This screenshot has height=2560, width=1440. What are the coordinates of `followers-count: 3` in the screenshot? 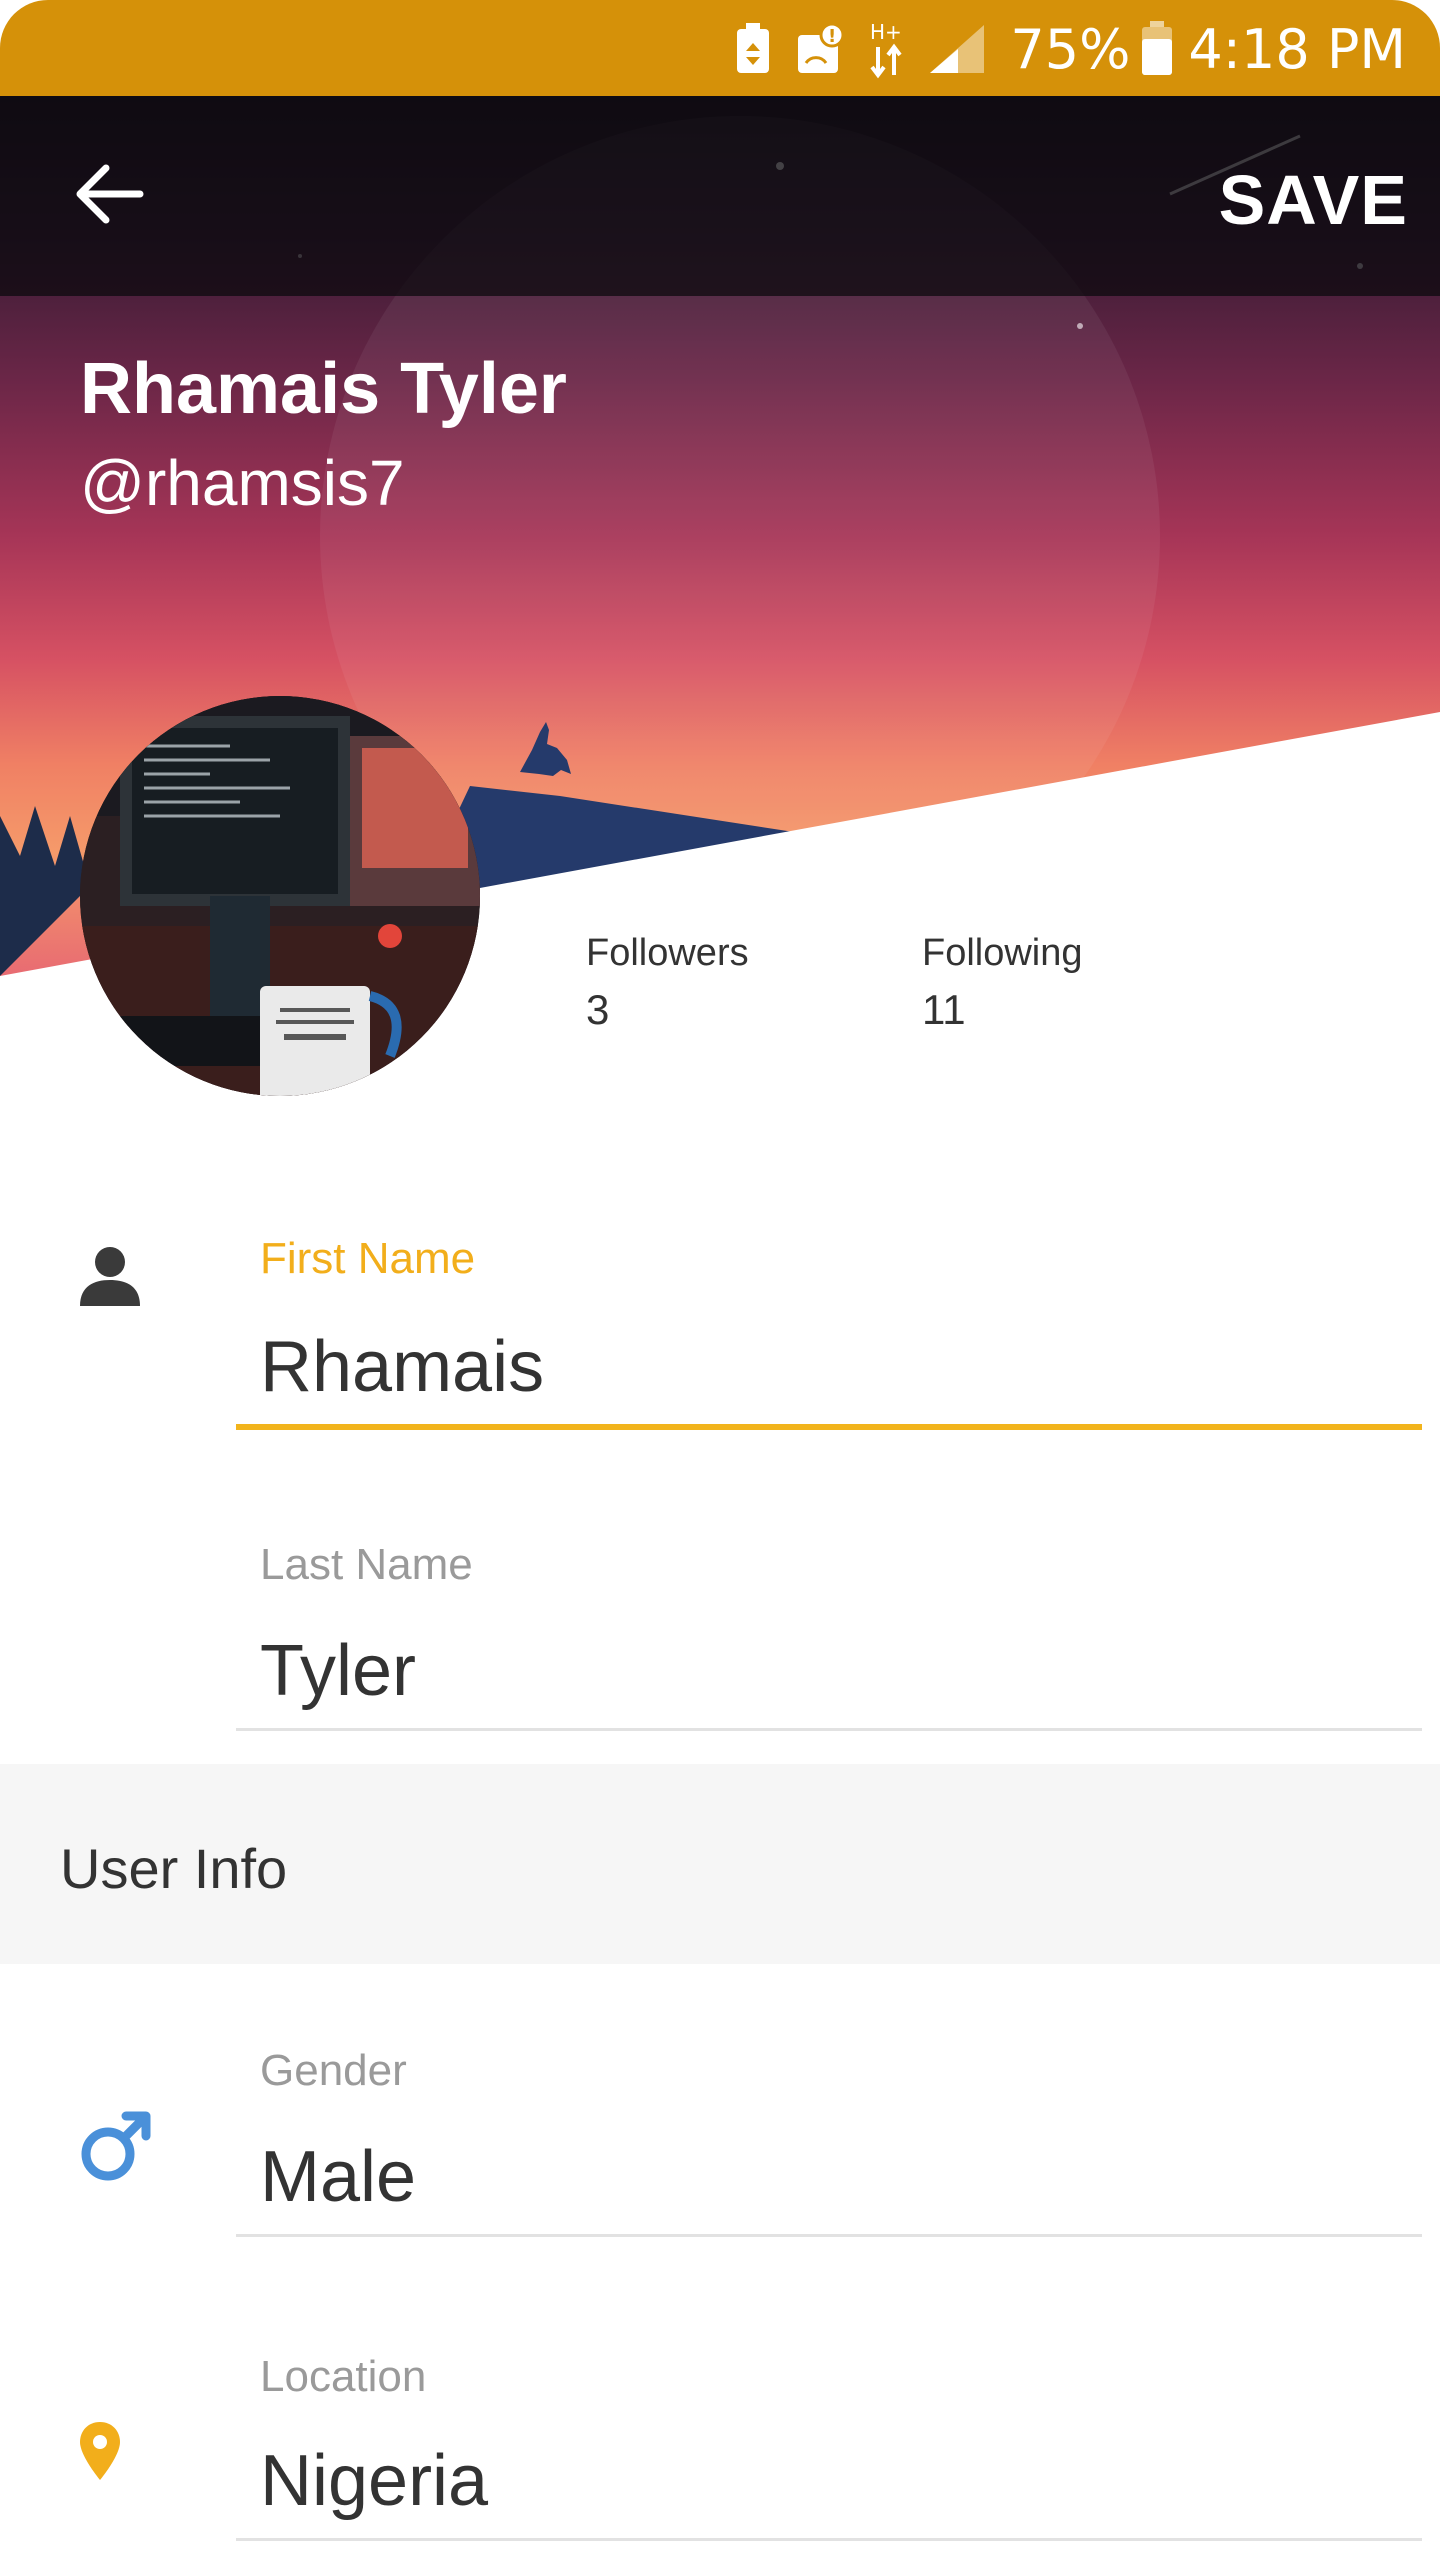 It's located at (597, 1010).